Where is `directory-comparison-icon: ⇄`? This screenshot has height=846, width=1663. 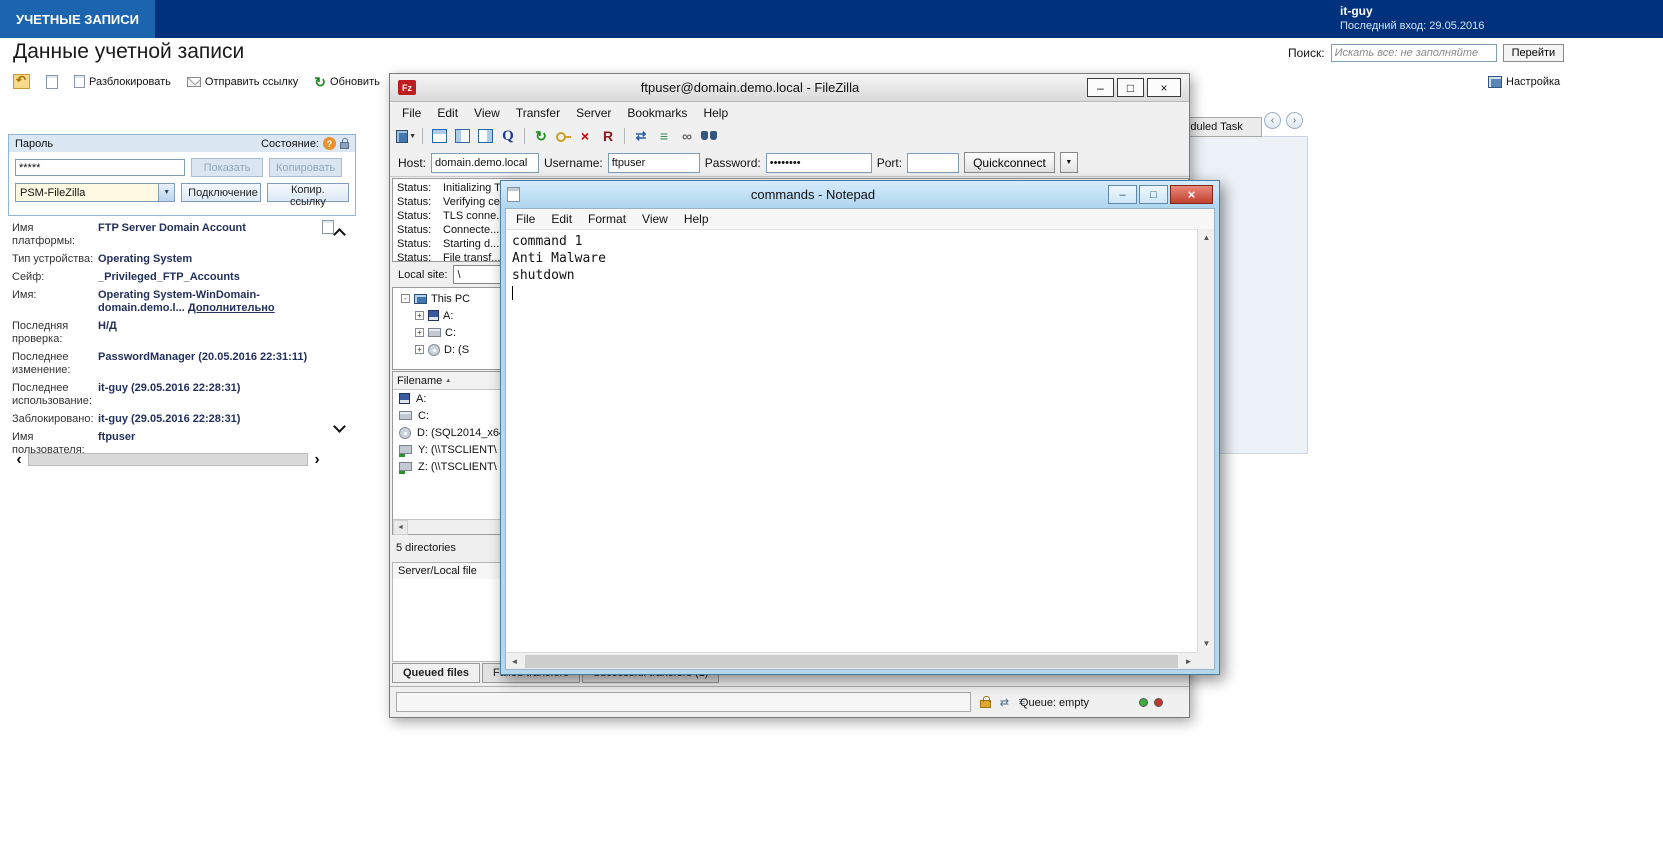
directory-comparison-icon: ⇄ is located at coordinates (641, 136).